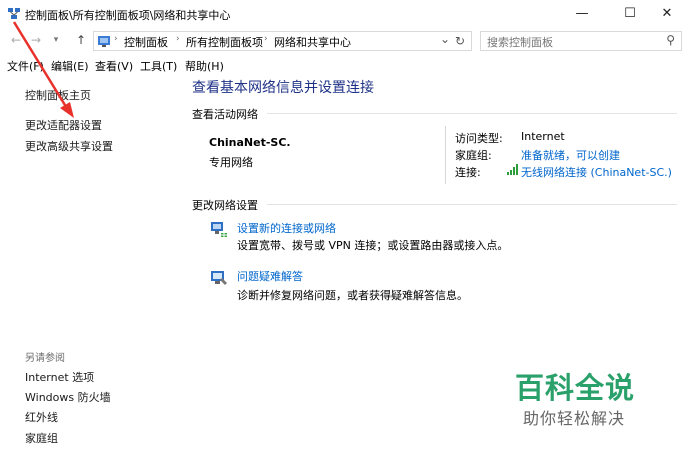  I want to click on search-icon: ⚲, so click(670, 40).